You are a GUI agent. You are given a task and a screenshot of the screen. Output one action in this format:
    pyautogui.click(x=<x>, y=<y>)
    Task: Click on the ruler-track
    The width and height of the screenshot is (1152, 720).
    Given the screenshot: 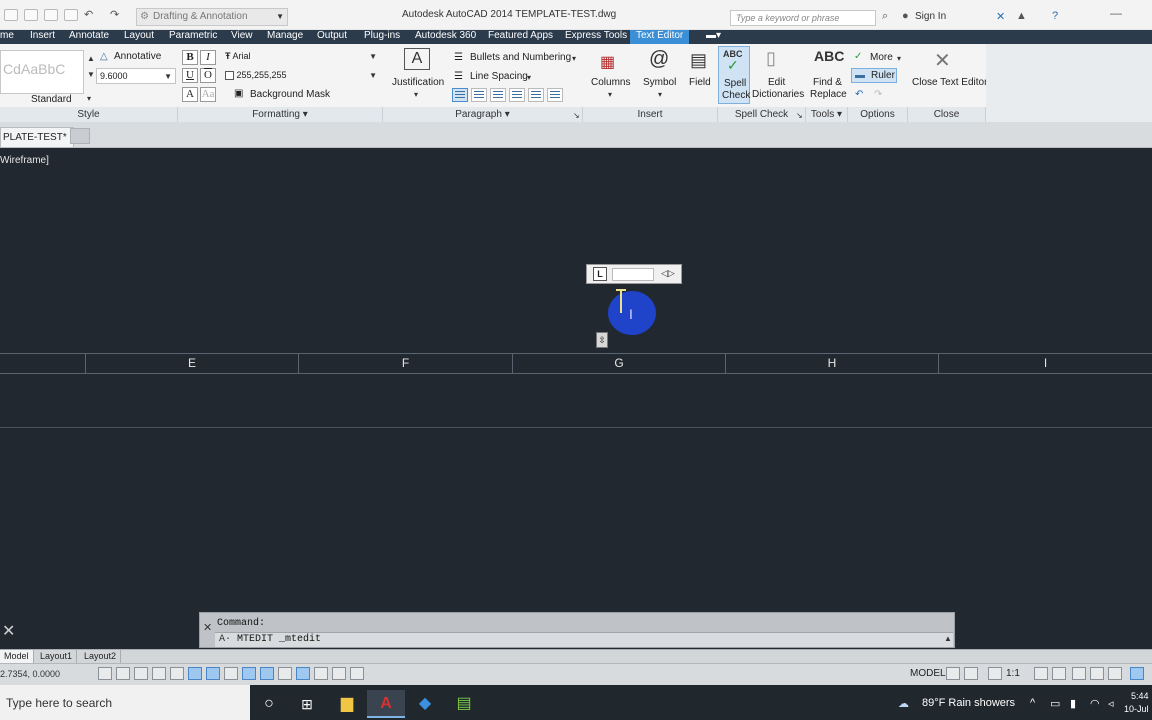 What is the action you would take?
    pyautogui.click(x=633, y=274)
    